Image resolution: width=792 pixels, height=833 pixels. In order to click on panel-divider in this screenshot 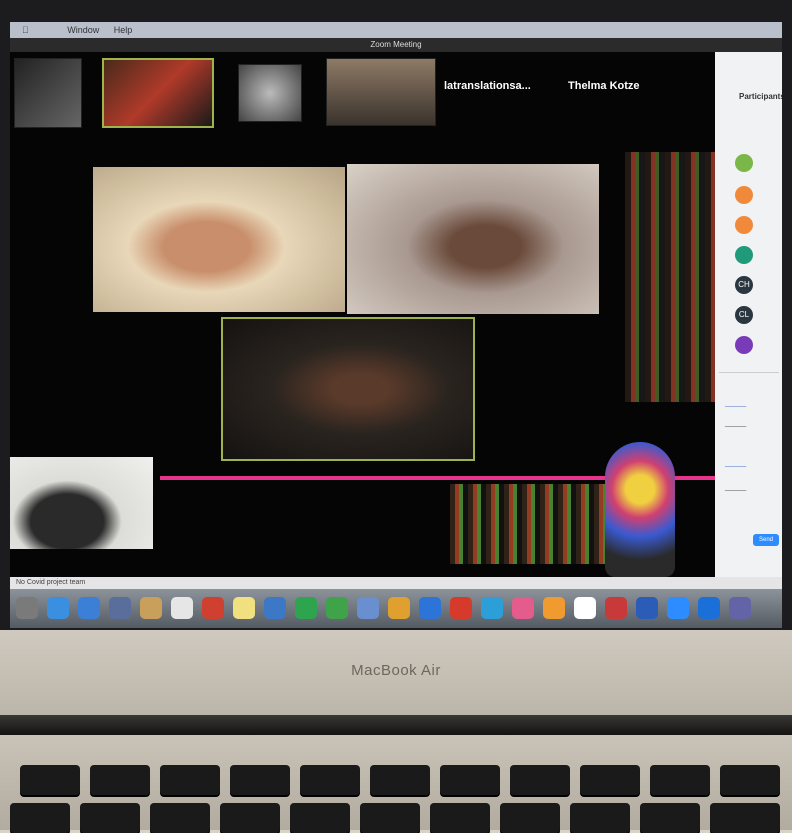, I will do `click(749, 372)`.